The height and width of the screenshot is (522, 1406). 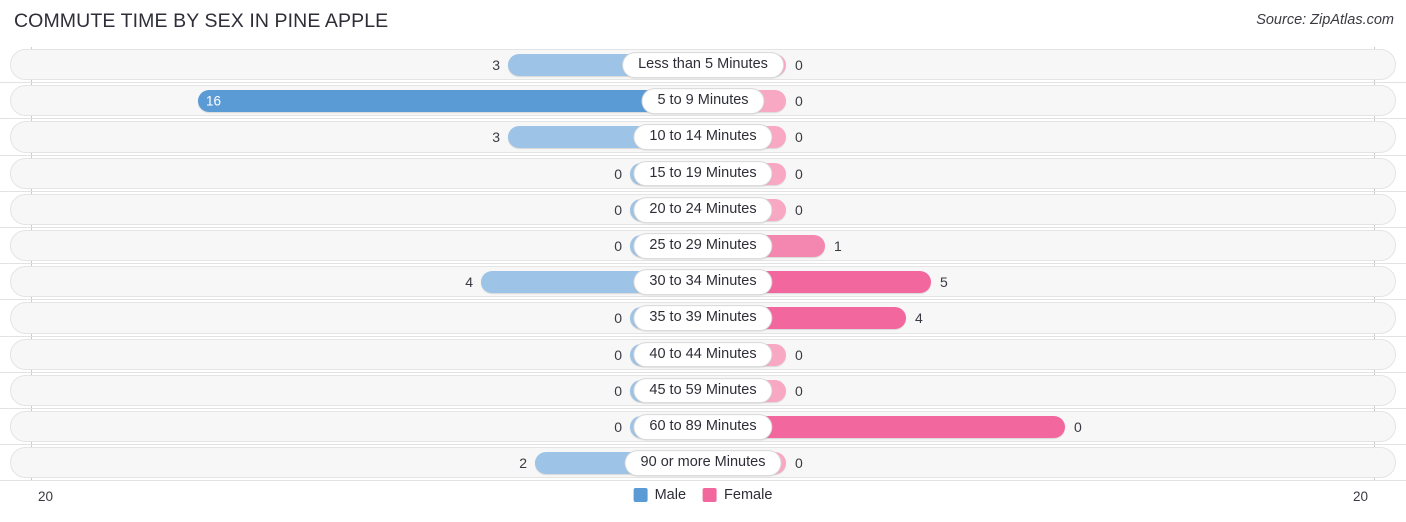 What do you see at coordinates (702, 495) in the screenshot?
I see `chart-legend: Male Female` at bounding box center [702, 495].